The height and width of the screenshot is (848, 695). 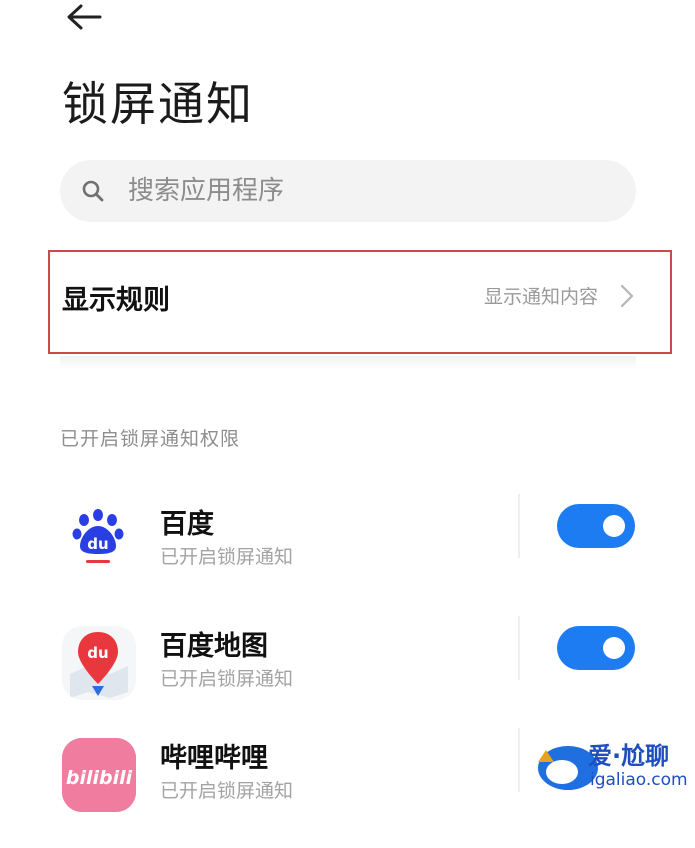 I want to click on app-name: 百度, so click(x=187, y=524).